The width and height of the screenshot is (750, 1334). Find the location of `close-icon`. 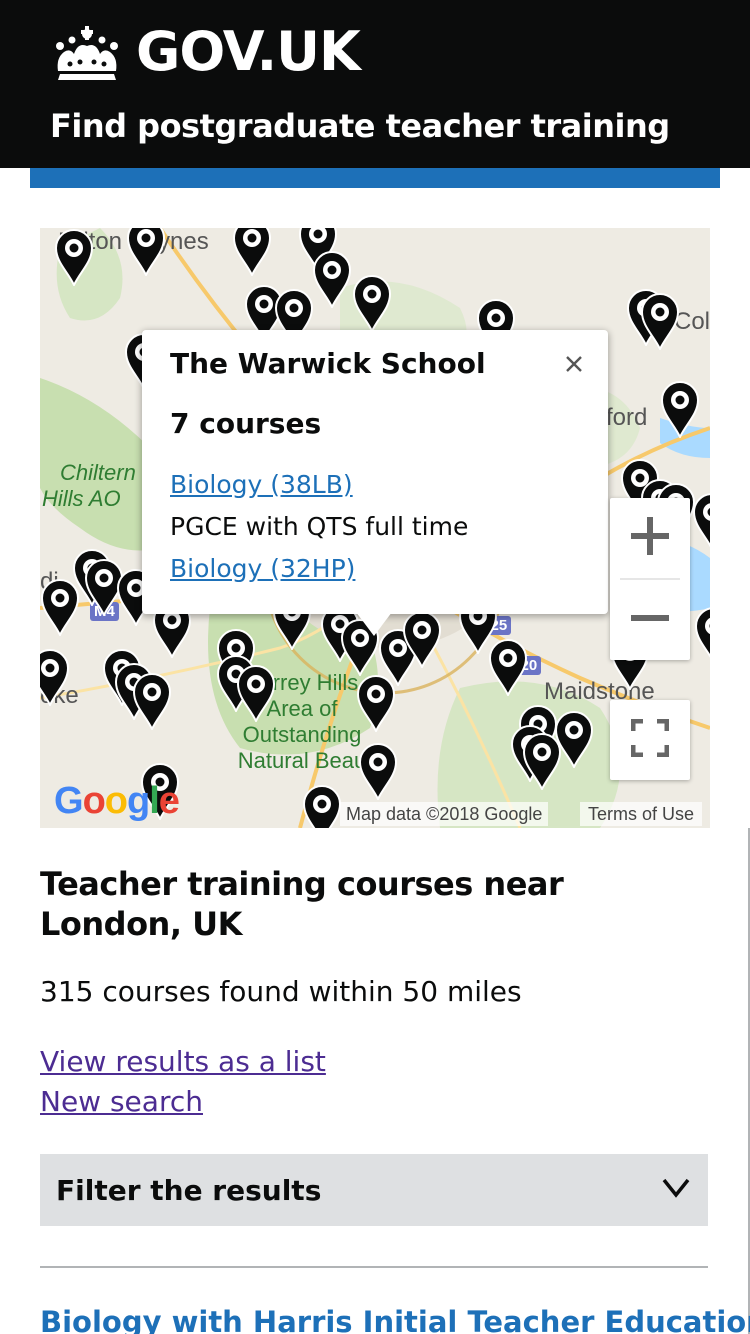

close-icon is located at coordinates (574, 364).